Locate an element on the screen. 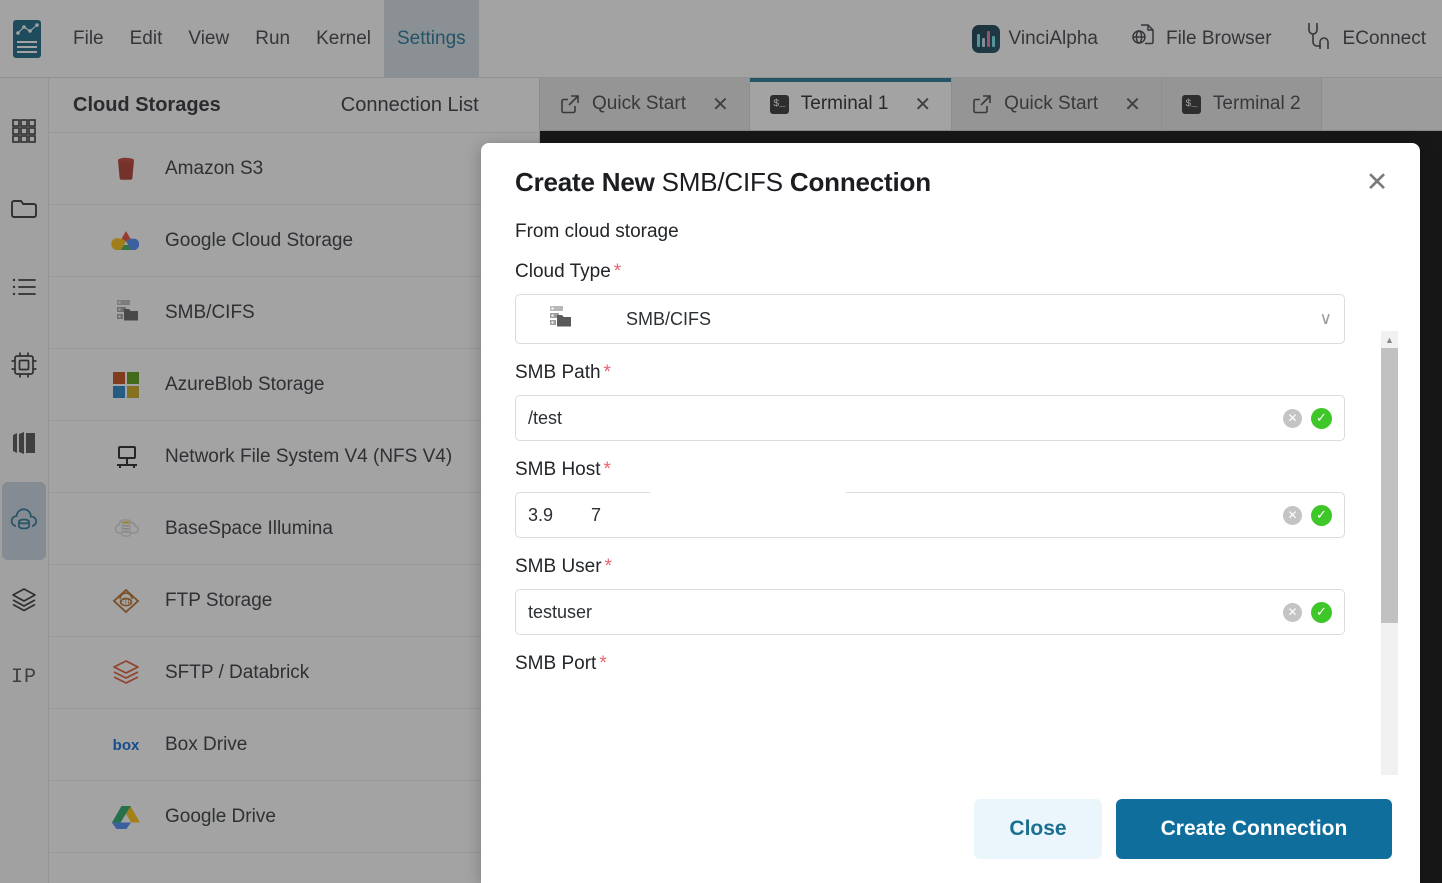  field-smb-path-label: SMB Path * is located at coordinates (930, 373).